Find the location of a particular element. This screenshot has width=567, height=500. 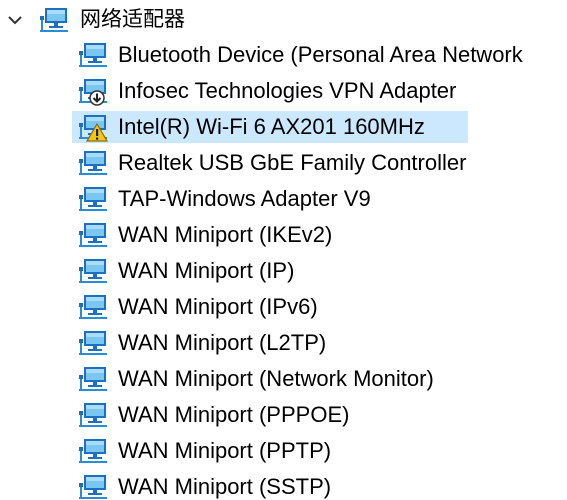

device-item: Intel(R) Wi-Fi 6 AX201 160MHz is located at coordinates (319, 127).